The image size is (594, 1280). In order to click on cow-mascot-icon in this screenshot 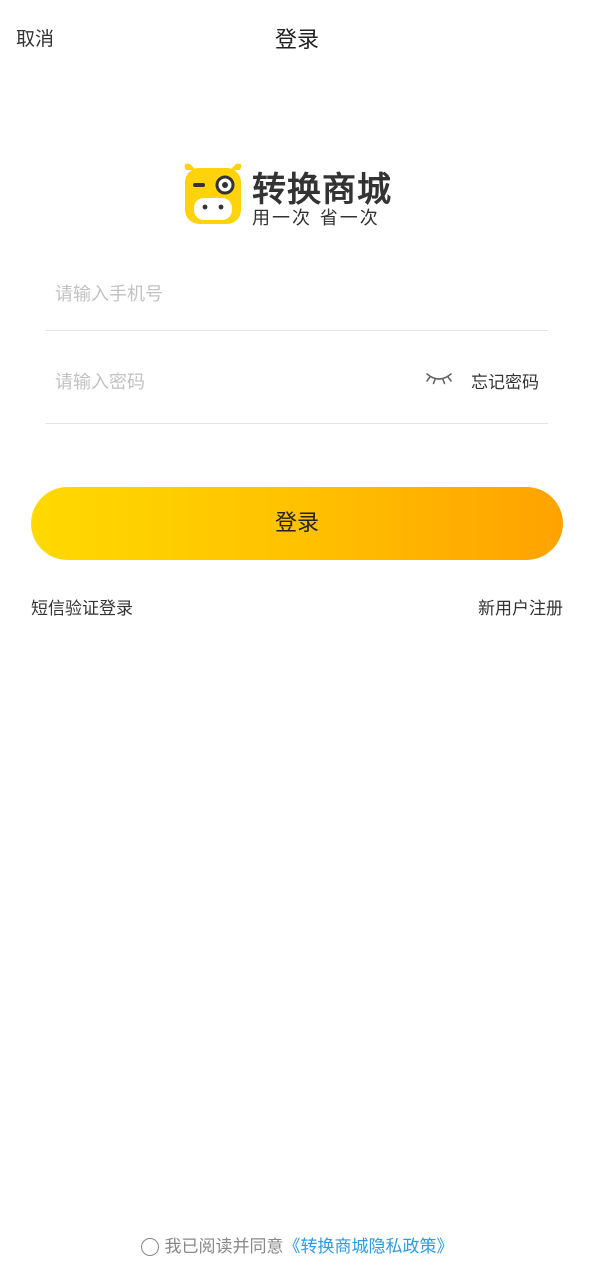, I will do `click(213, 193)`.